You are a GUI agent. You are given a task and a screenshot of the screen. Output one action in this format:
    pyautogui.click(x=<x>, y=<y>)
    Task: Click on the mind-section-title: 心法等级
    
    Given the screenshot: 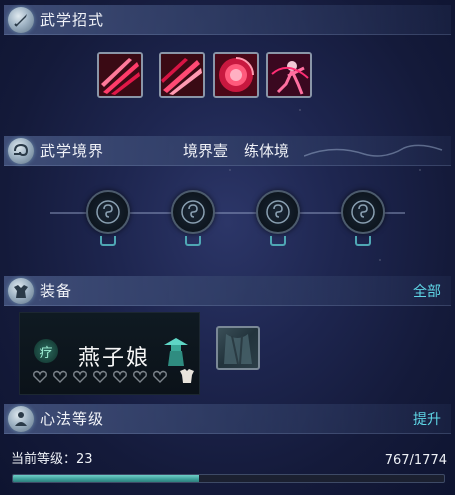 What is the action you would take?
    pyautogui.click(x=72, y=419)
    